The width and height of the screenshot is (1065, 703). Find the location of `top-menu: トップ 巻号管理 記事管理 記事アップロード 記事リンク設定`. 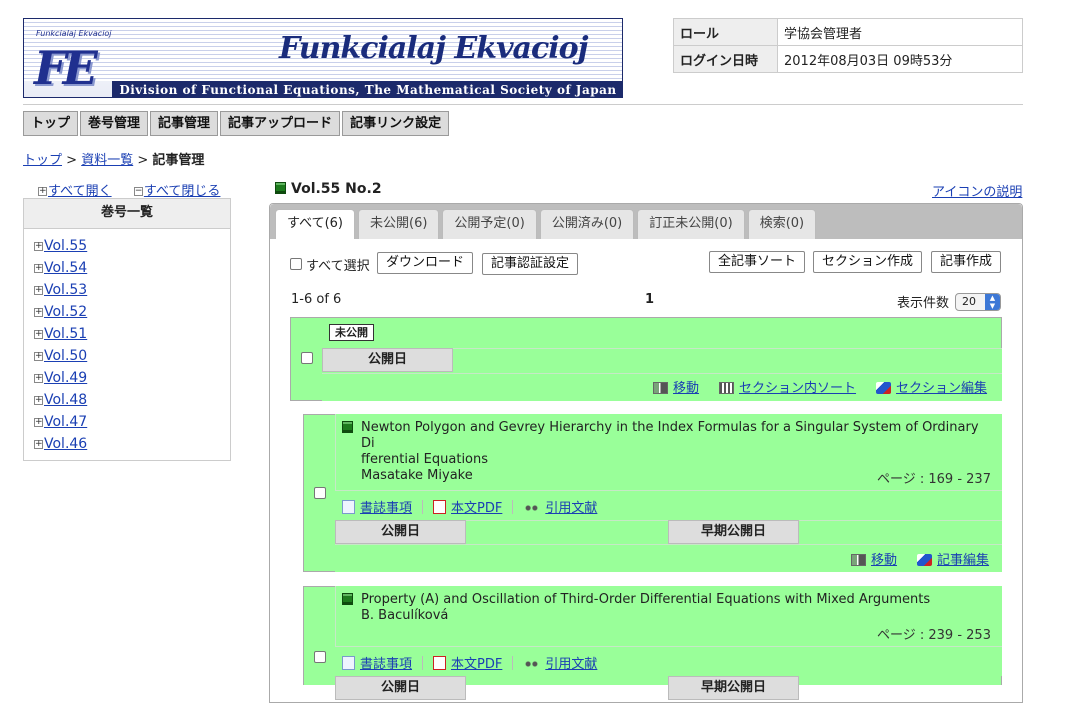

top-menu: トップ 巻号管理 記事管理 記事アップロード 記事リンク設定 is located at coordinates (236, 123).